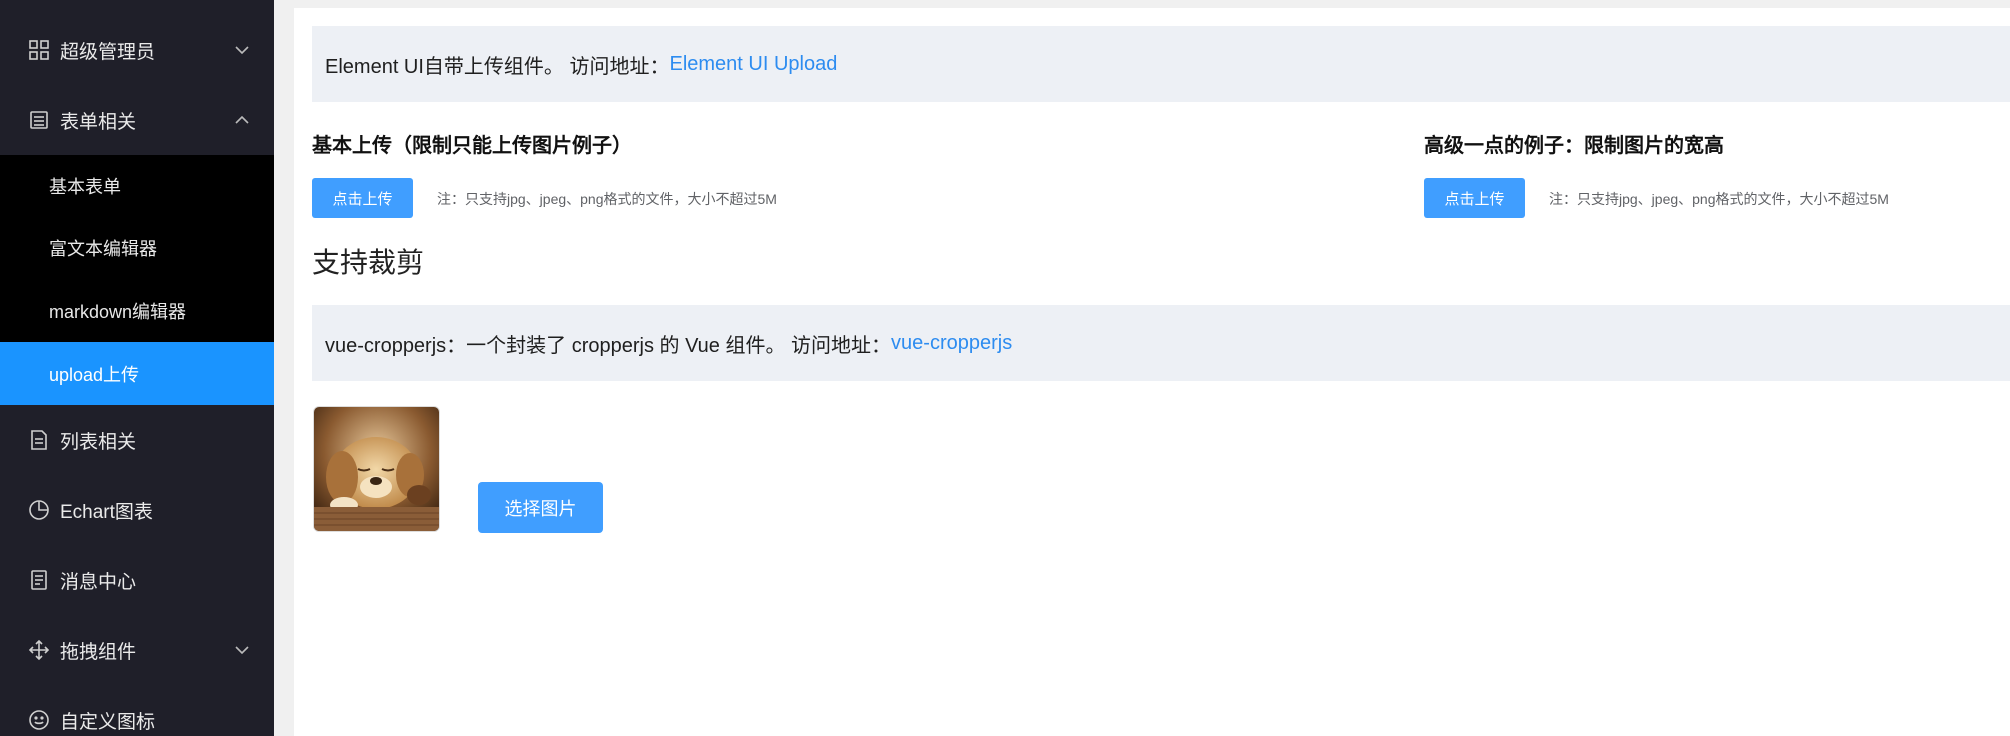 The height and width of the screenshot is (736, 2010). I want to click on element-ui-upload-link: Element UI Upload, so click(753, 64).